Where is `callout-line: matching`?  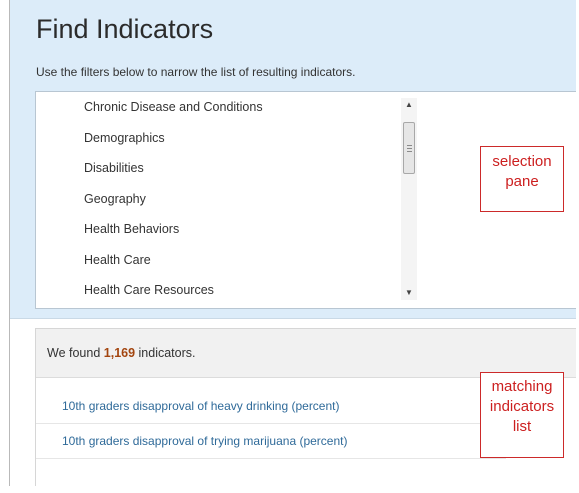 callout-line: matching is located at coordinates (522, 386).